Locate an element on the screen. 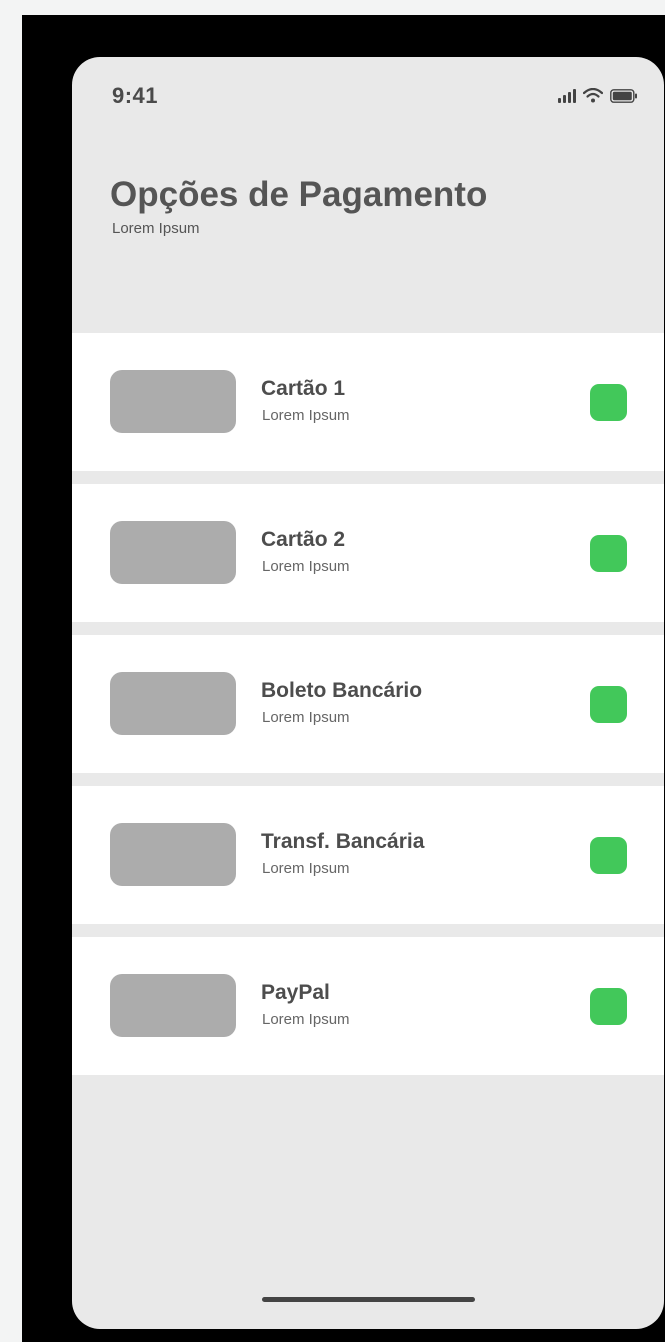 Image resolution: width=665 pixels, height=1342 pixels. page-title: Opções de Pagamento is located at coordinates (299, 194).